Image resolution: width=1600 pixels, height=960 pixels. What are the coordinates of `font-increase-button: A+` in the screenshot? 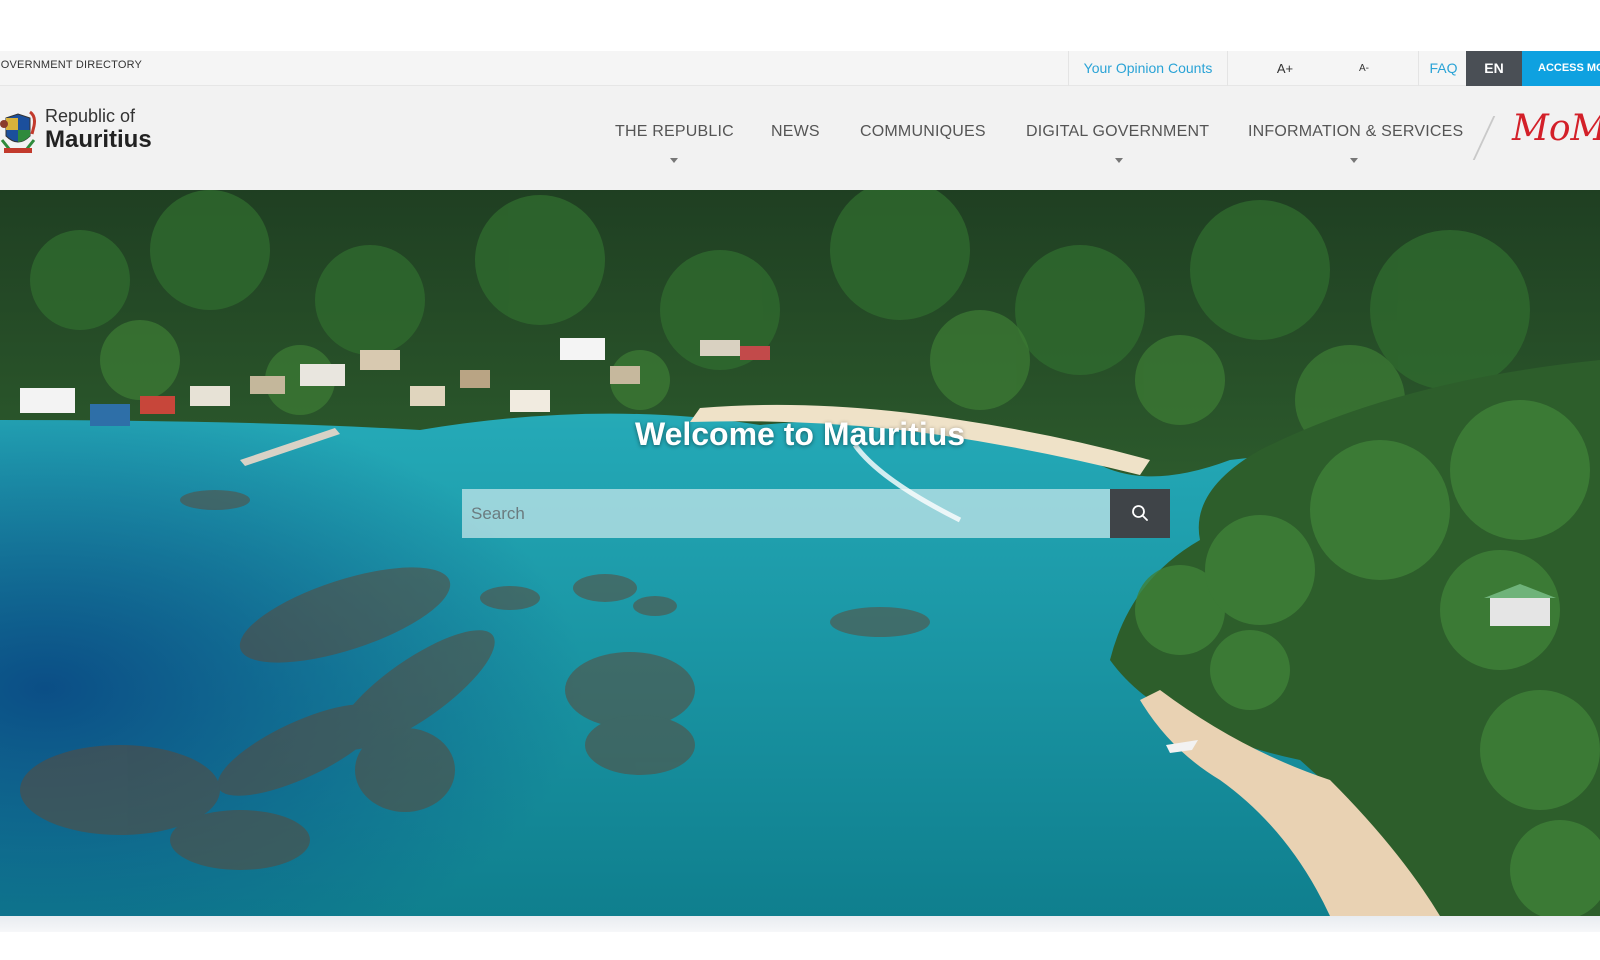 It's located at (1285, 68).